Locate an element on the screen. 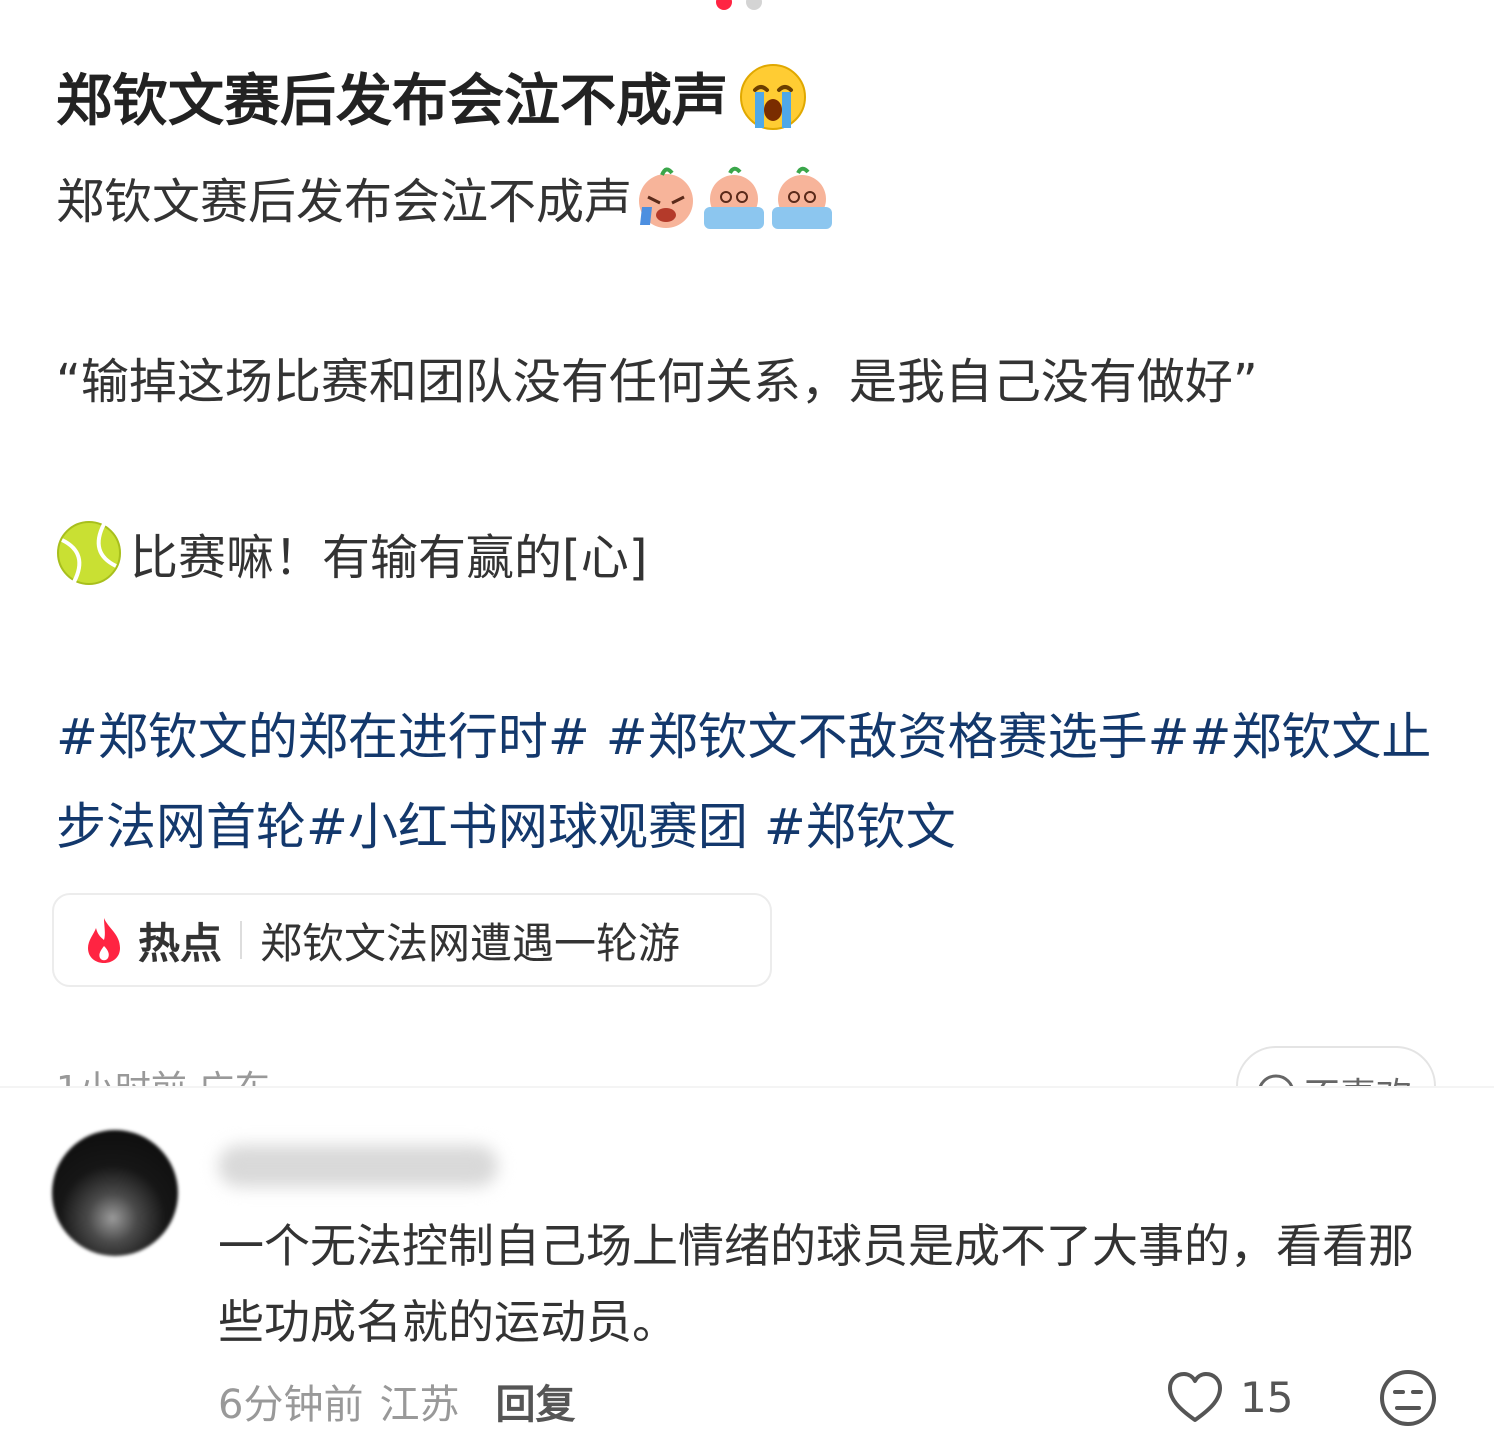 The width and height of the screenshot is (1494, 1439). crying-baby-sticker-icon is located at coordinates (666, 197).